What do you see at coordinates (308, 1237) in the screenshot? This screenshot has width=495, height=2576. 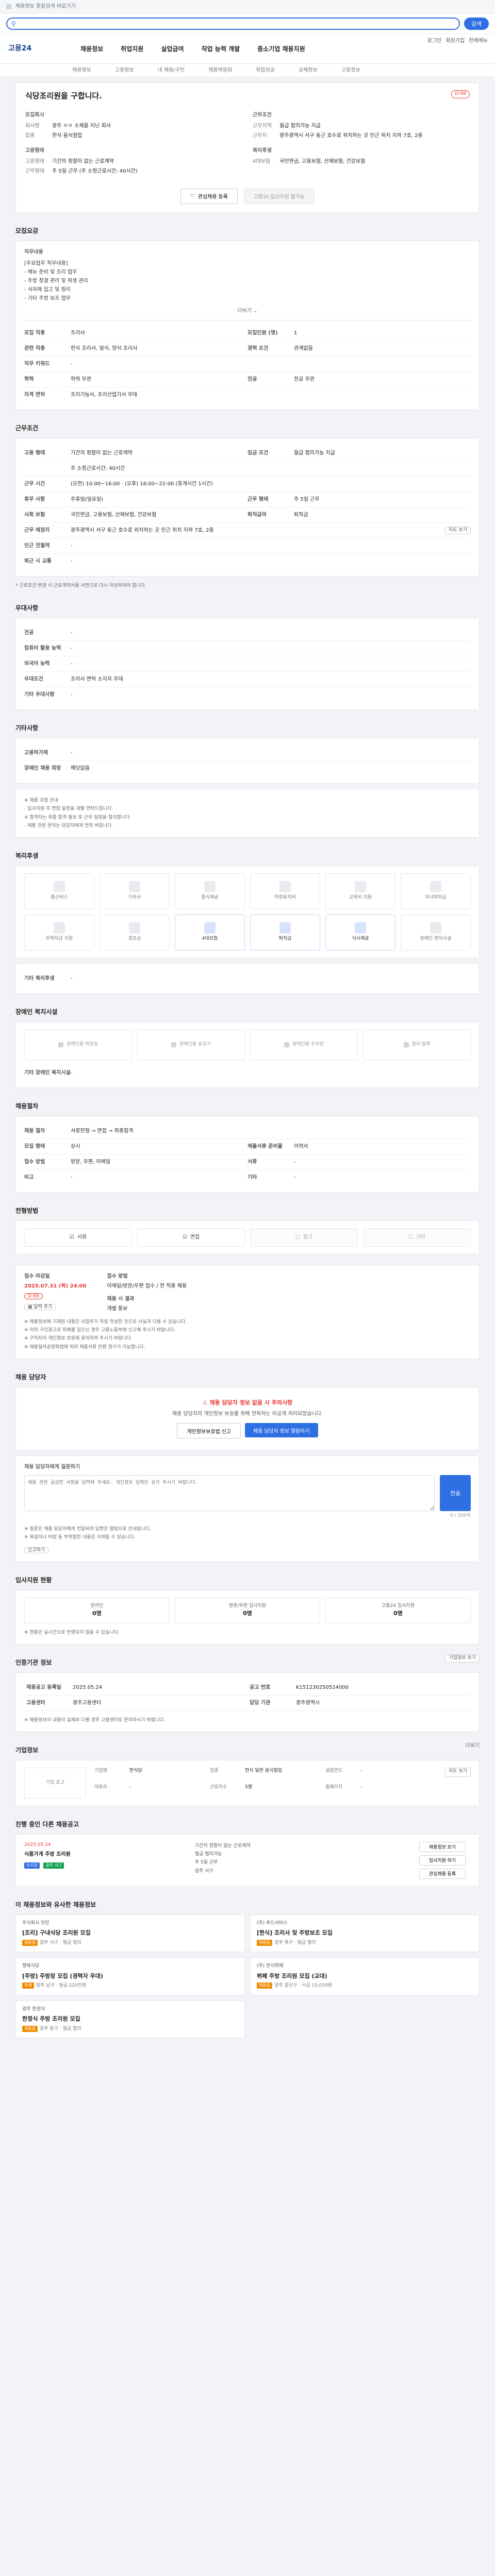 I see `method-item-label: 필기` at bounding box center [308, 1237].